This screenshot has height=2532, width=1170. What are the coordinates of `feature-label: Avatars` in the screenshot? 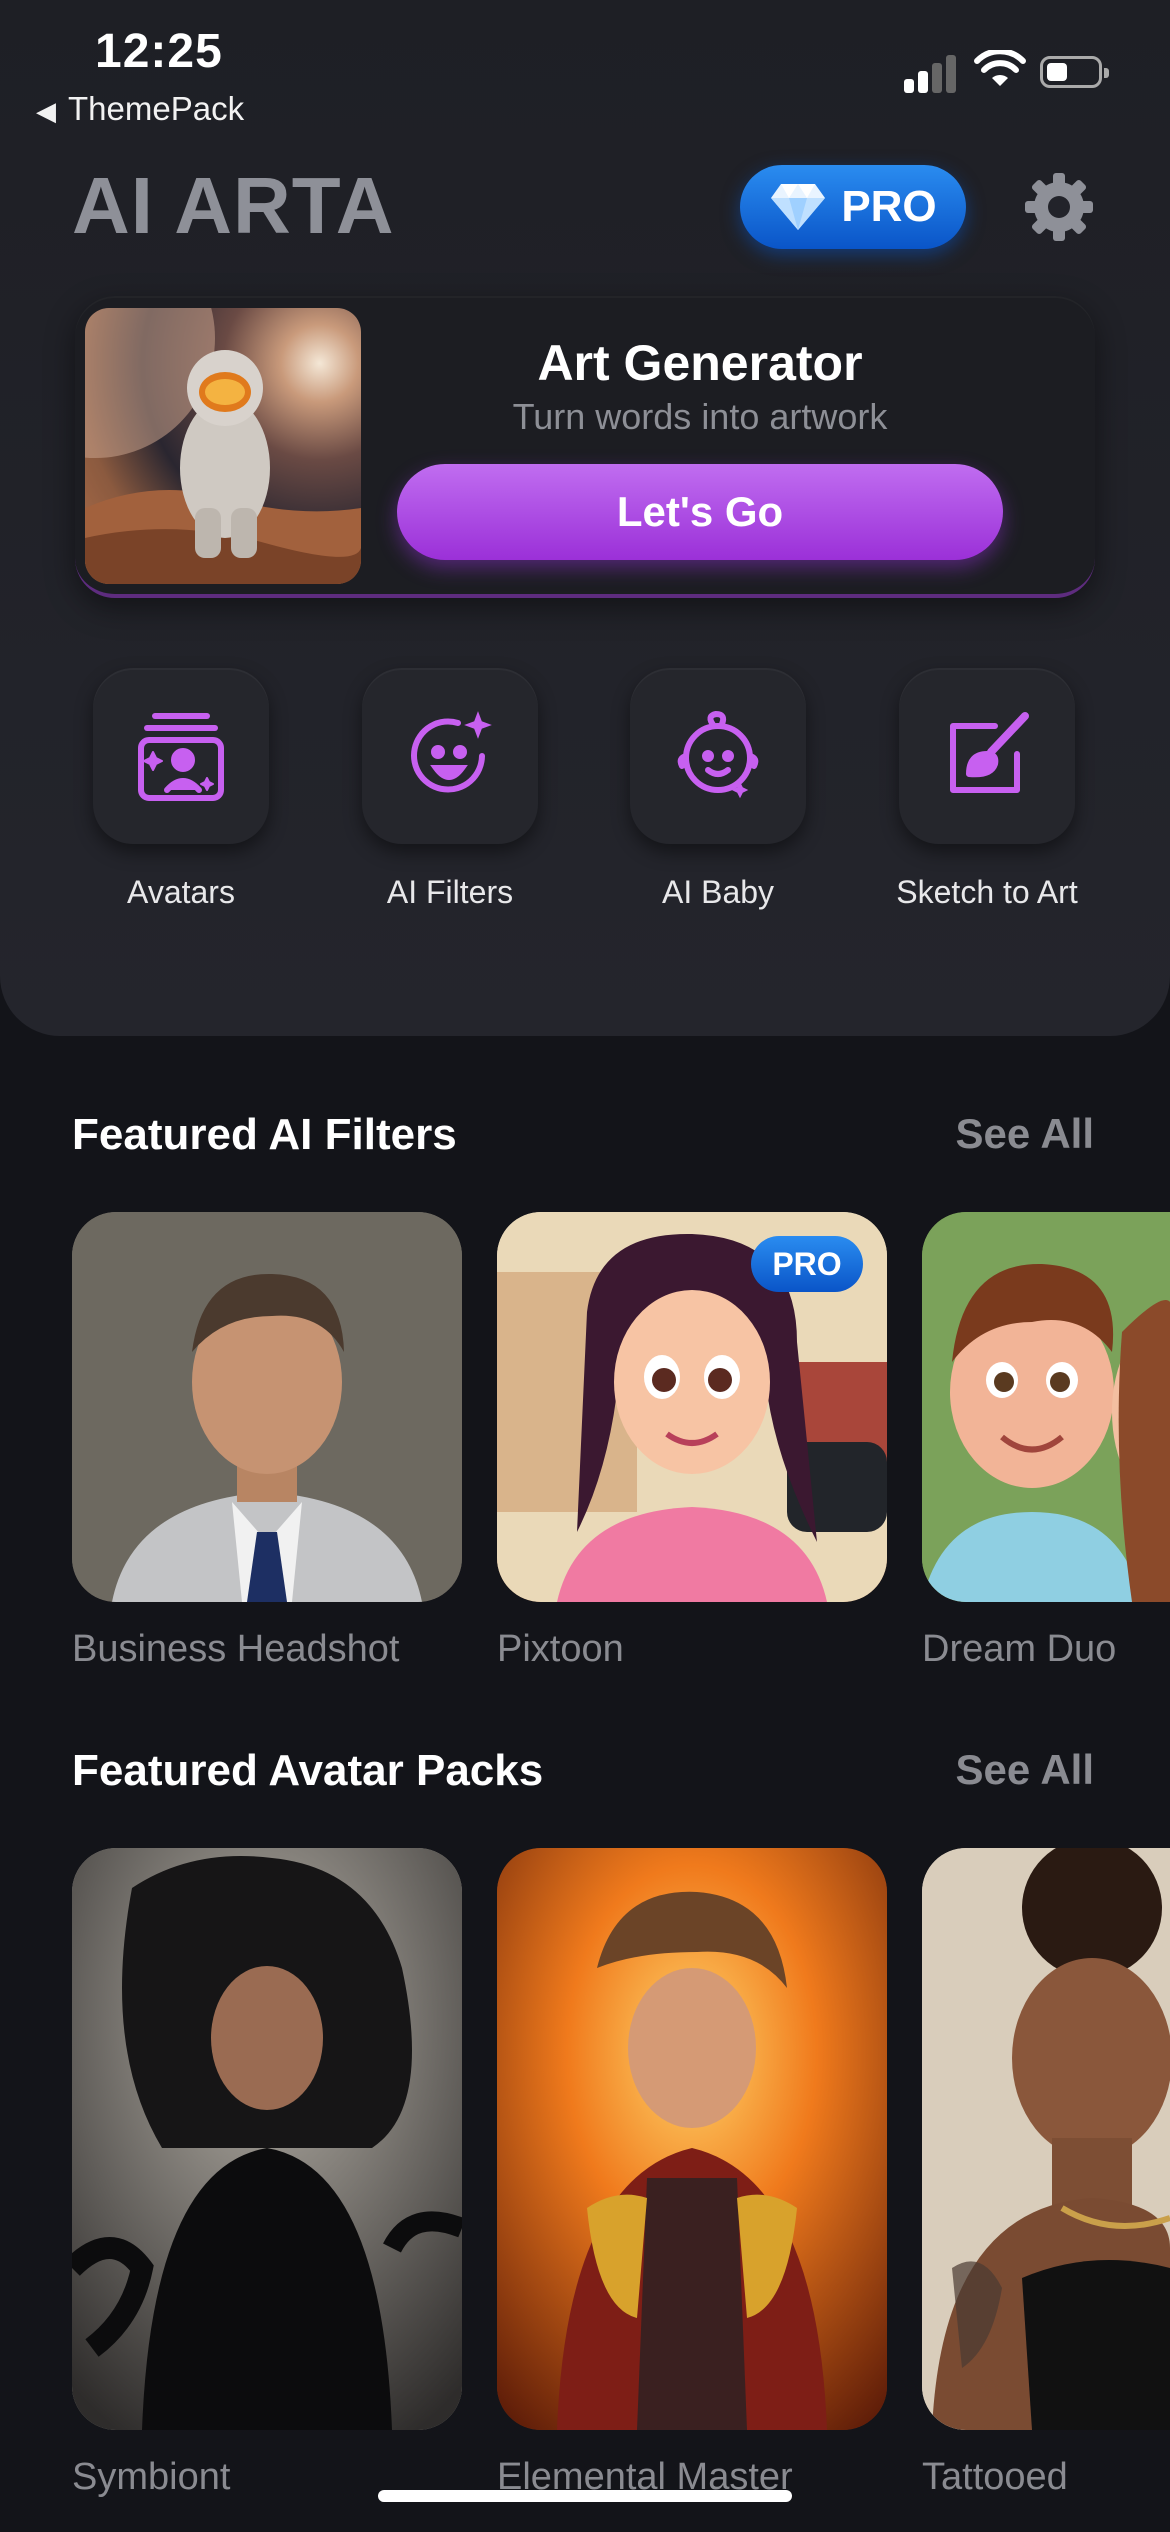 It's located at (181, 892).